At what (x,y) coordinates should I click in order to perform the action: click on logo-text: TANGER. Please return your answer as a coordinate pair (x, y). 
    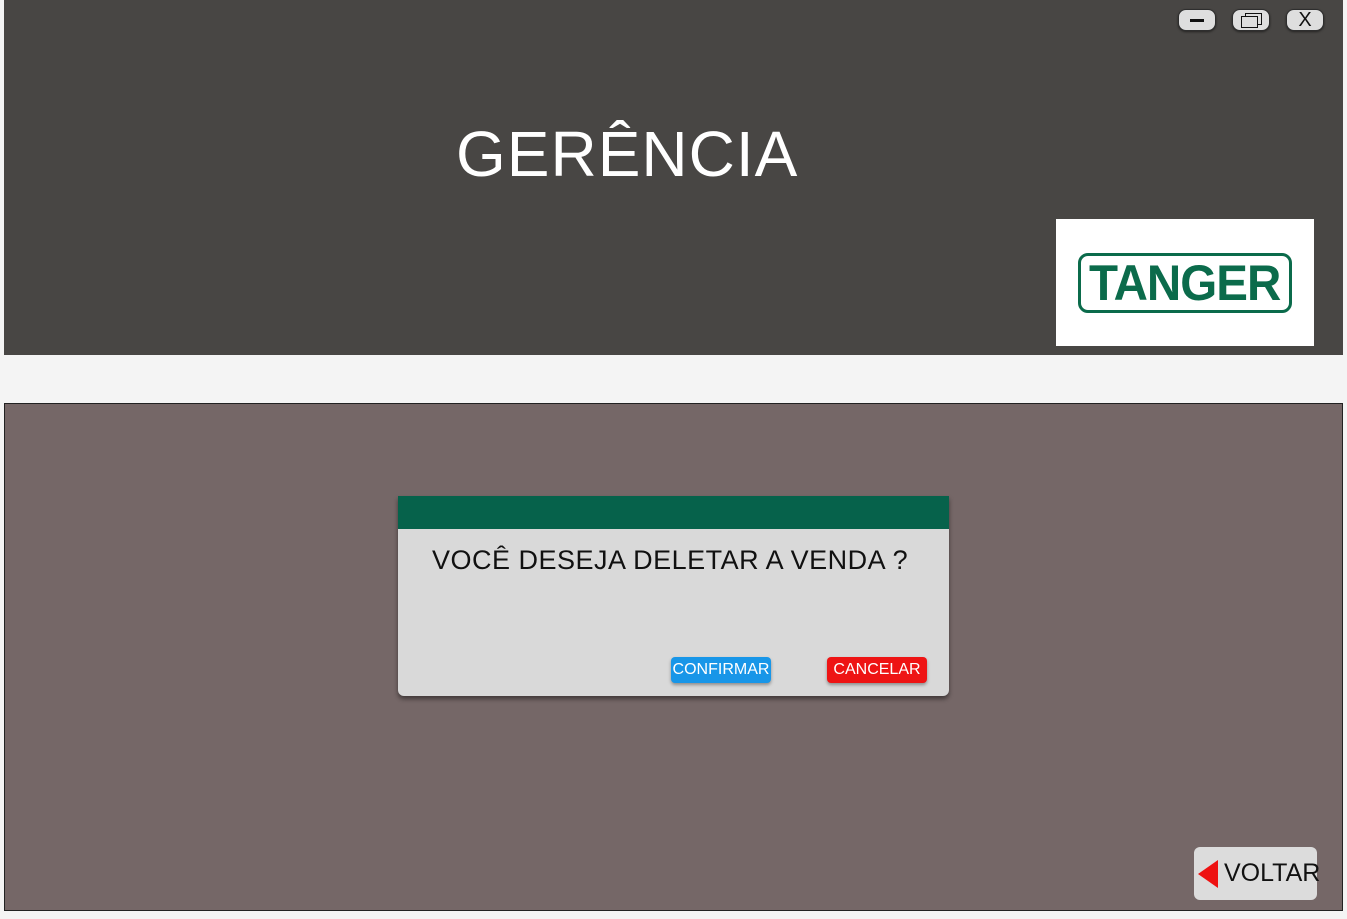
    Looking at the image, I should click on (1185, 282).